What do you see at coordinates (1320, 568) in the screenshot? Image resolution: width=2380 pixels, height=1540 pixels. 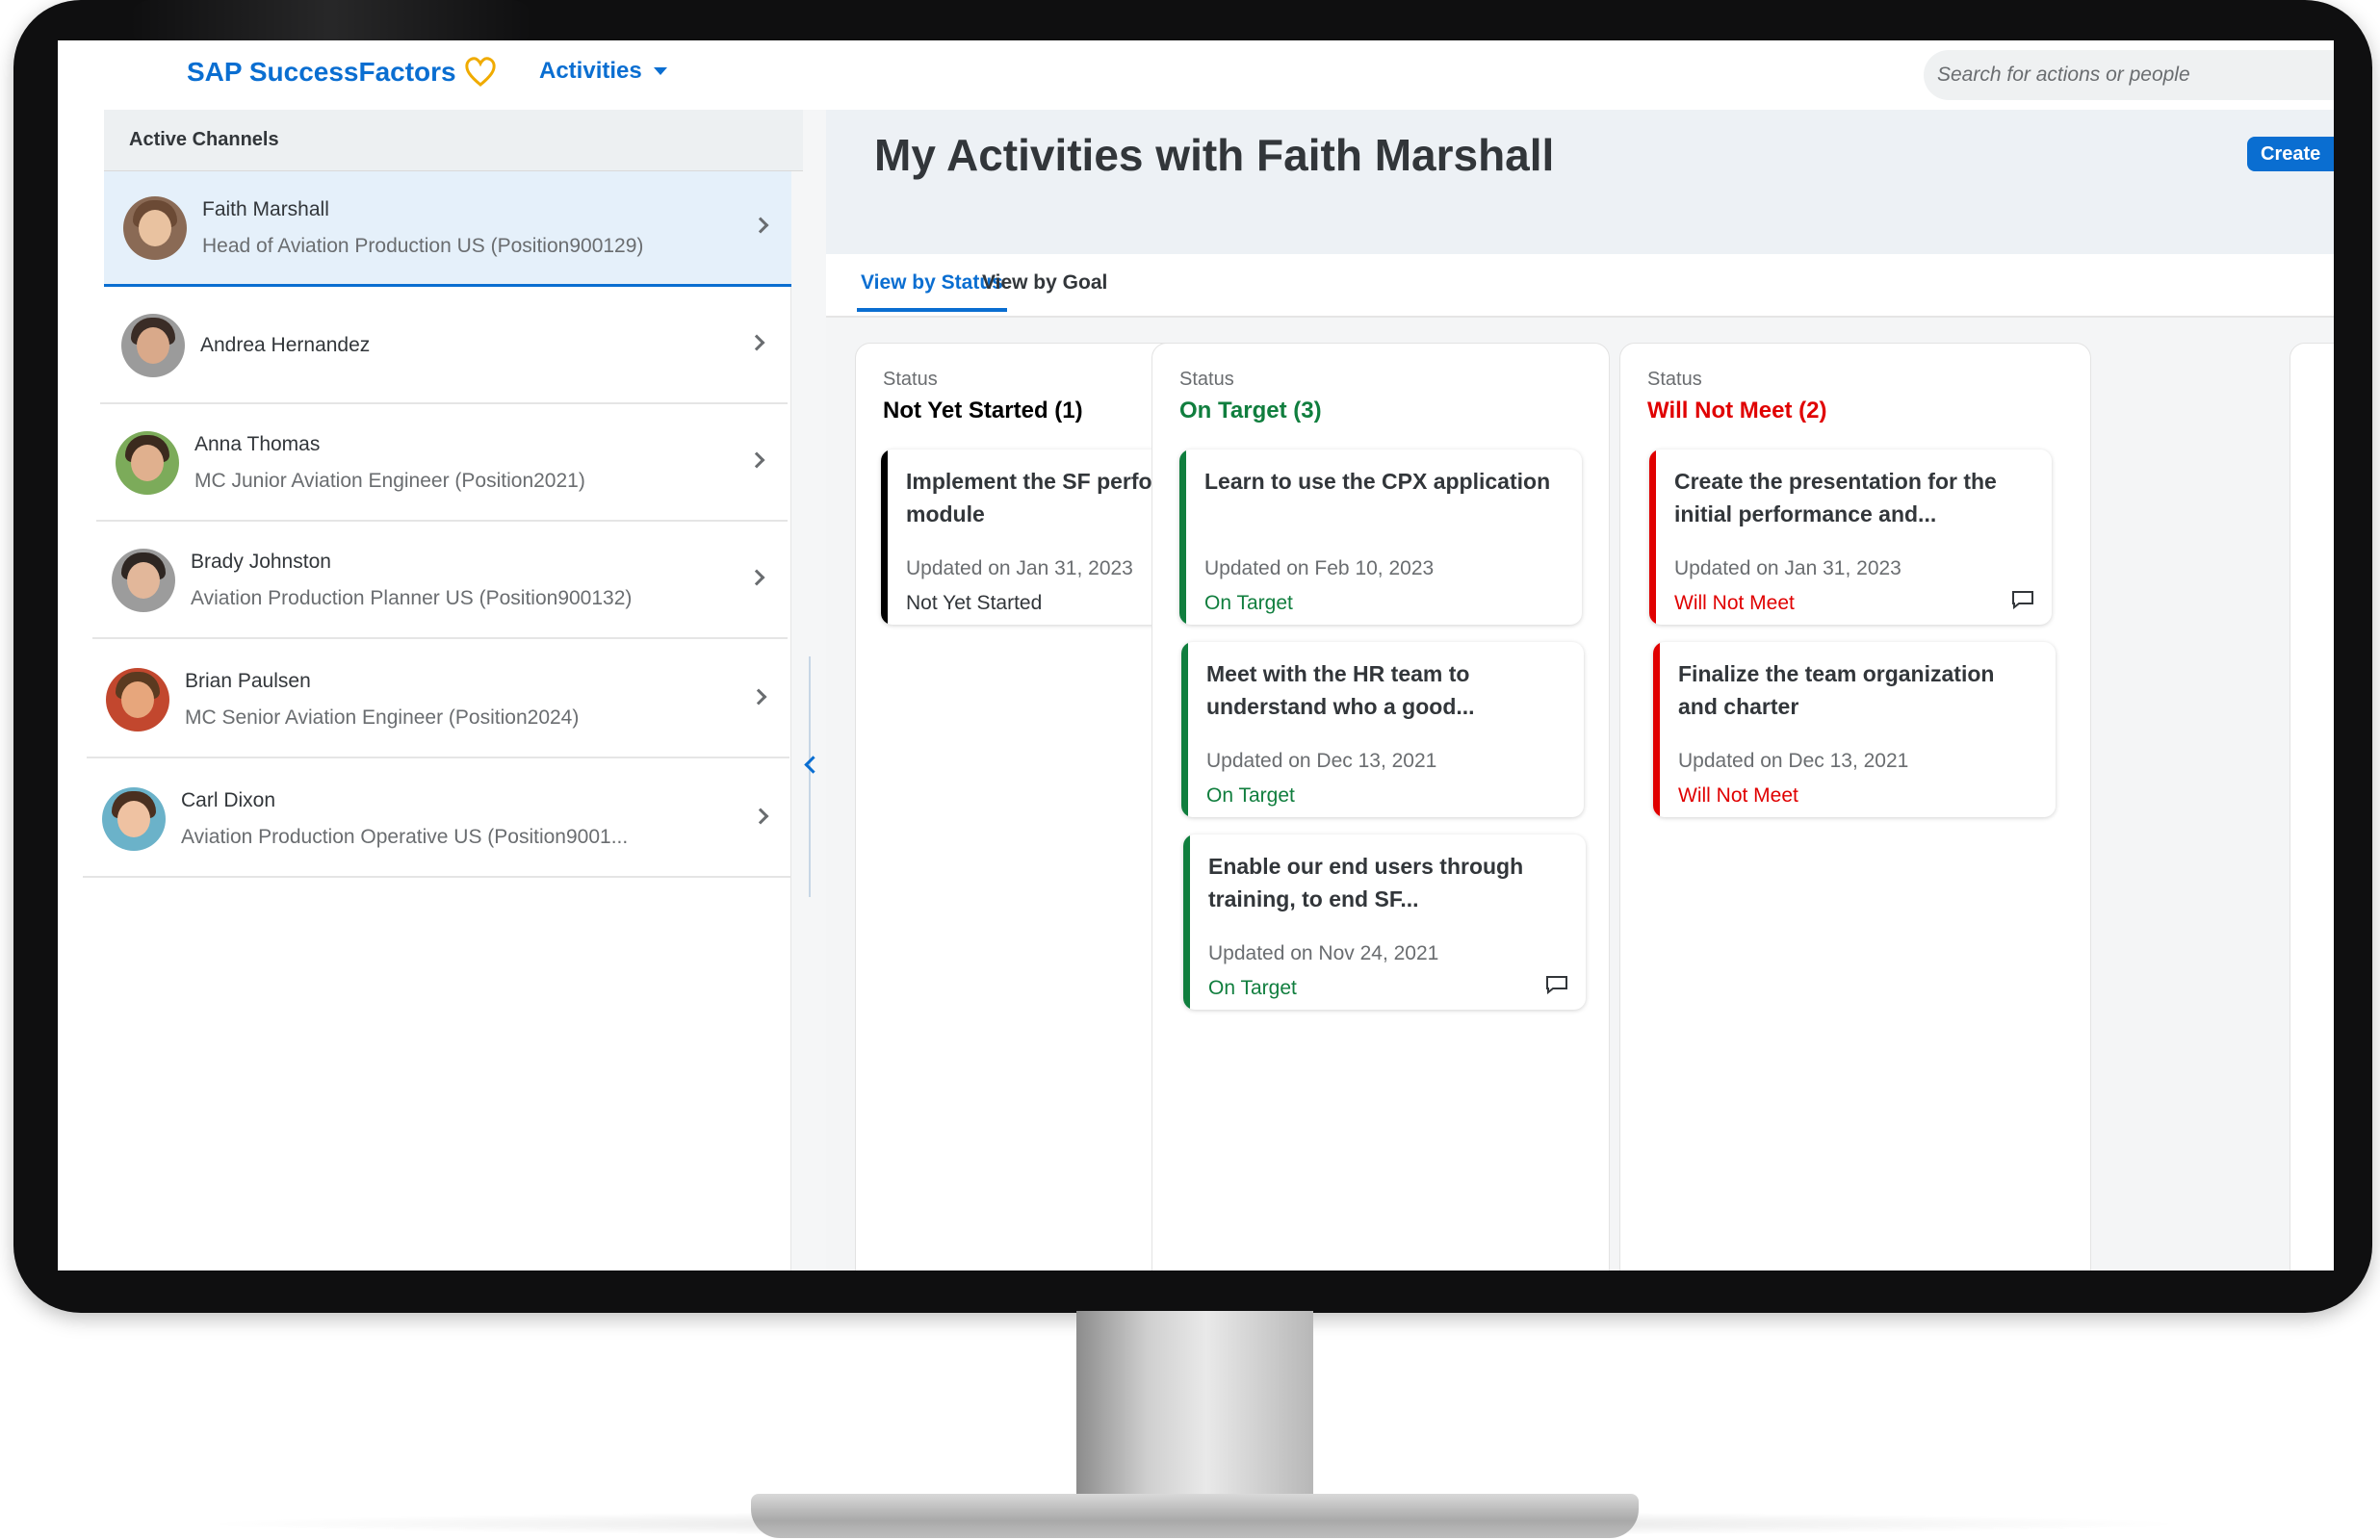 I see `card-updated: Updated on Feb 10, 2023` at bounding box center [1320, 568].